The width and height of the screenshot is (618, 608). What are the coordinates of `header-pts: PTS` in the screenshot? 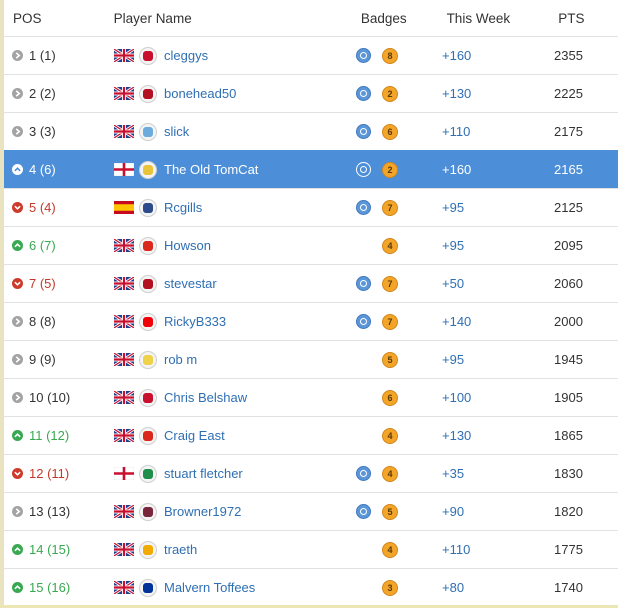 It's located at (588, 18).